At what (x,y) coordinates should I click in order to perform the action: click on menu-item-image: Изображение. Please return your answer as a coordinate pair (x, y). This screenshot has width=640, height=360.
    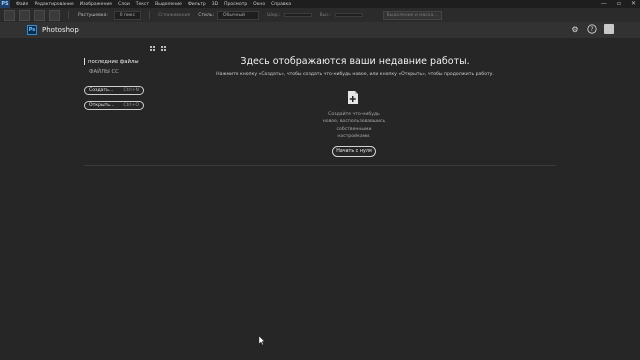
    Looking at the image, I should click on (96, 4).